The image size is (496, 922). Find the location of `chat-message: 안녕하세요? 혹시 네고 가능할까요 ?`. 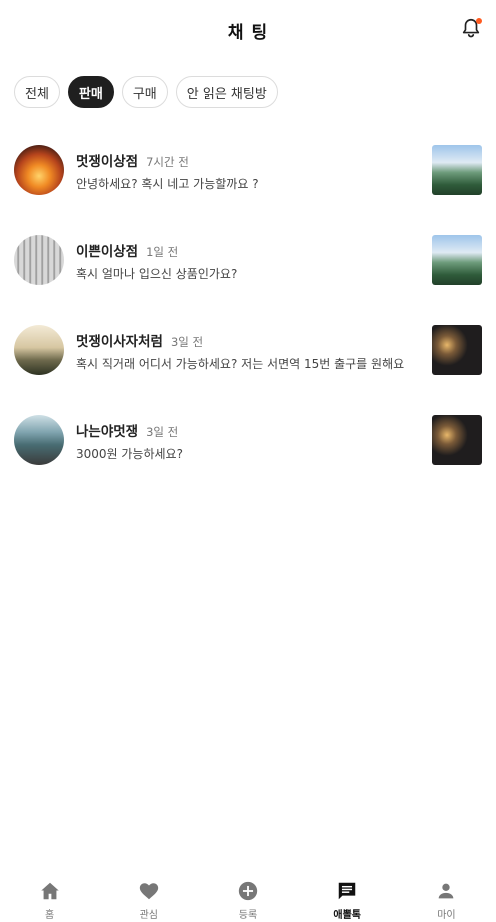

chat-message: 안녕하세요? 혹시 네고 가능할까요 ? is located at coordinates (167, 184).